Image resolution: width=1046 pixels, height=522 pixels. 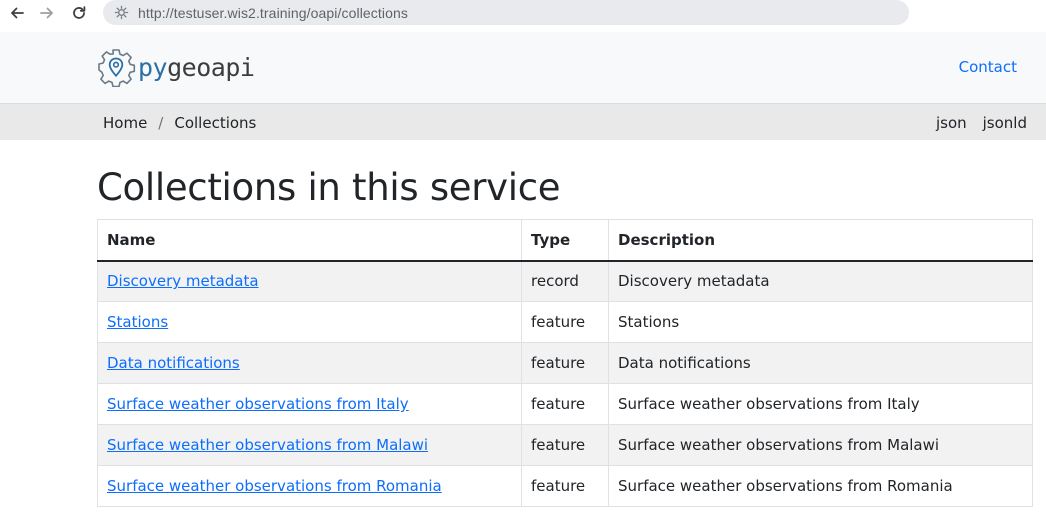 What do you see at coordinates (523, 121) in the screenshot?
I see `breadcrumb-bar: Home / Collections json jsonld` at bounding box center [523, 121].